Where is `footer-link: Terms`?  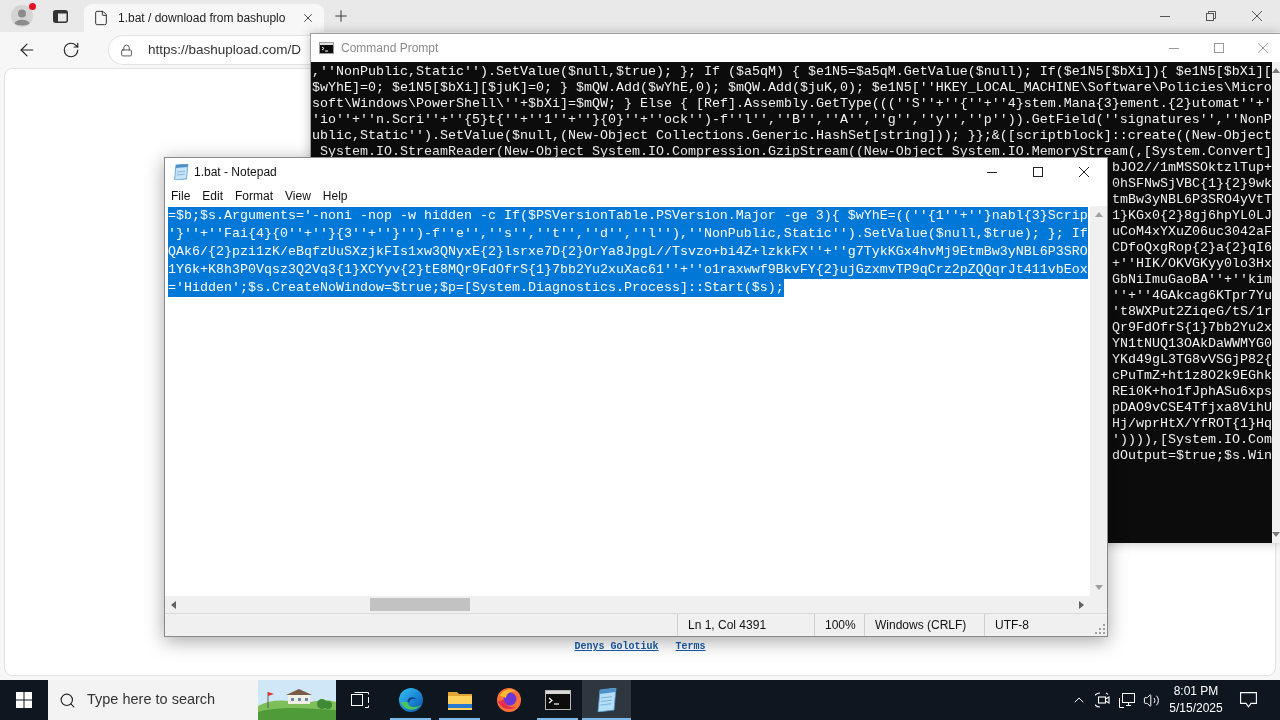 footer-link: Terms is located at coordinates (690, 646).